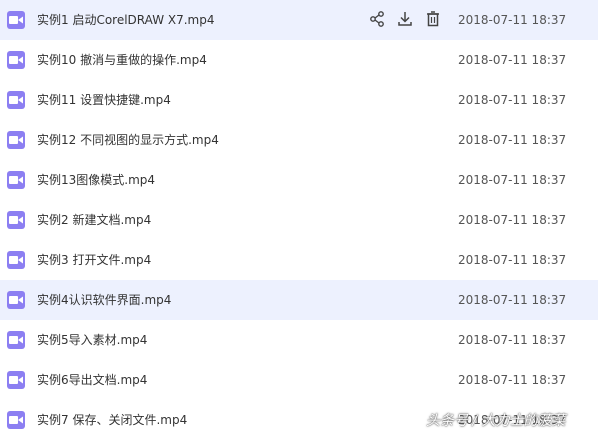 The image size is (598, 440). Describe the element at coordinates (92, 340) in the screenshot. I see `file-name: 实例5导入素材.mp4` at that location.